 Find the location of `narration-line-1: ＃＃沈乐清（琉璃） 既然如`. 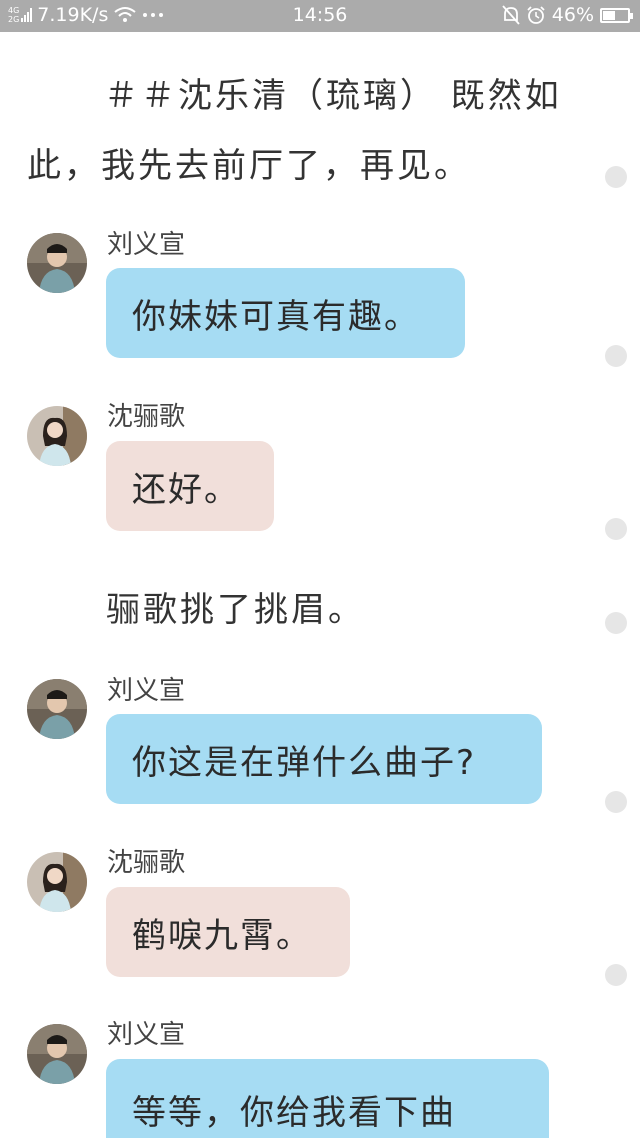

narration-line-1: ＃＃沈乐清（琉璃） 既然如 is located at coordinates (333, 96).